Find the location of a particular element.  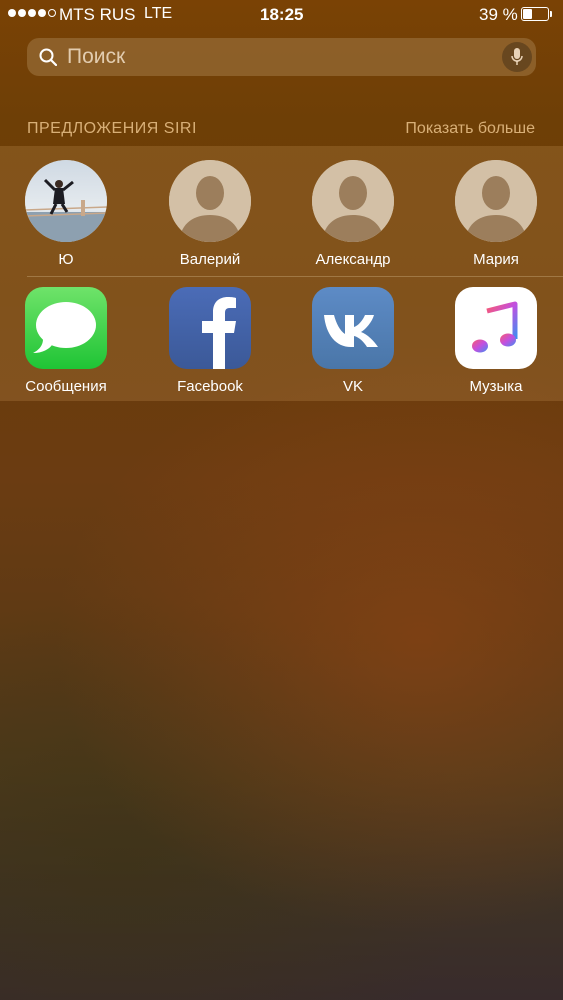

contact-photo is located at coordinates (66, 201).